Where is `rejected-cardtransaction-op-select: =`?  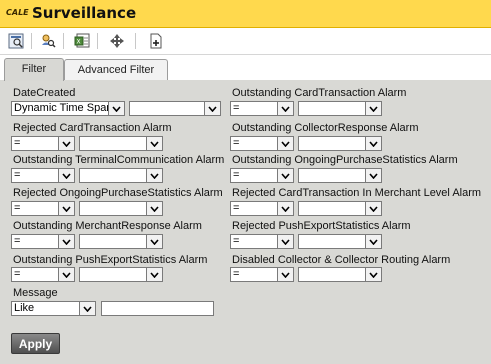 rejected-cardtransaction-op-select: = is located at coordinates (43, 143).